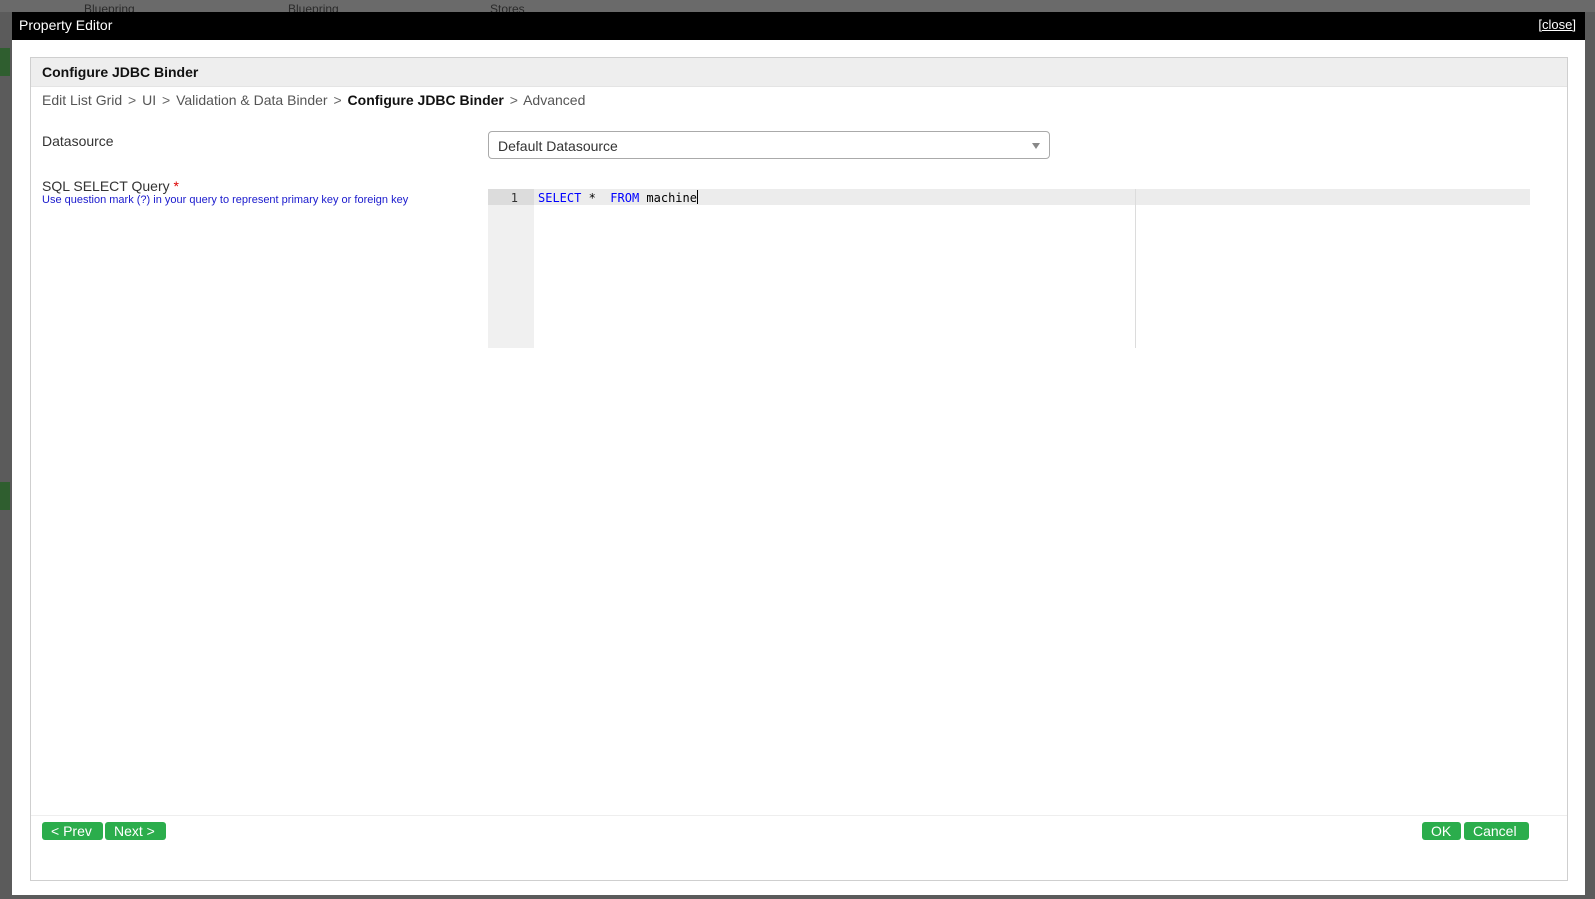 The width and height of the screenshot is (1595, 899). I want to click on cancel-button: Cancel, so click(1496, 831).